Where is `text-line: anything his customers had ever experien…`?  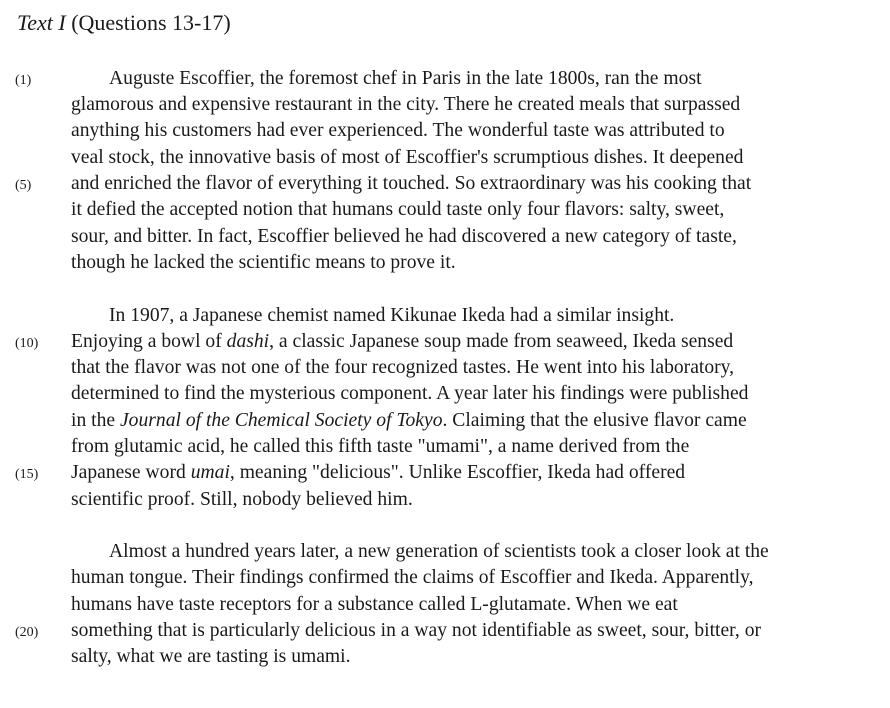 text-line: anything his customers had ever experien… is located at coordinates (398, 130).